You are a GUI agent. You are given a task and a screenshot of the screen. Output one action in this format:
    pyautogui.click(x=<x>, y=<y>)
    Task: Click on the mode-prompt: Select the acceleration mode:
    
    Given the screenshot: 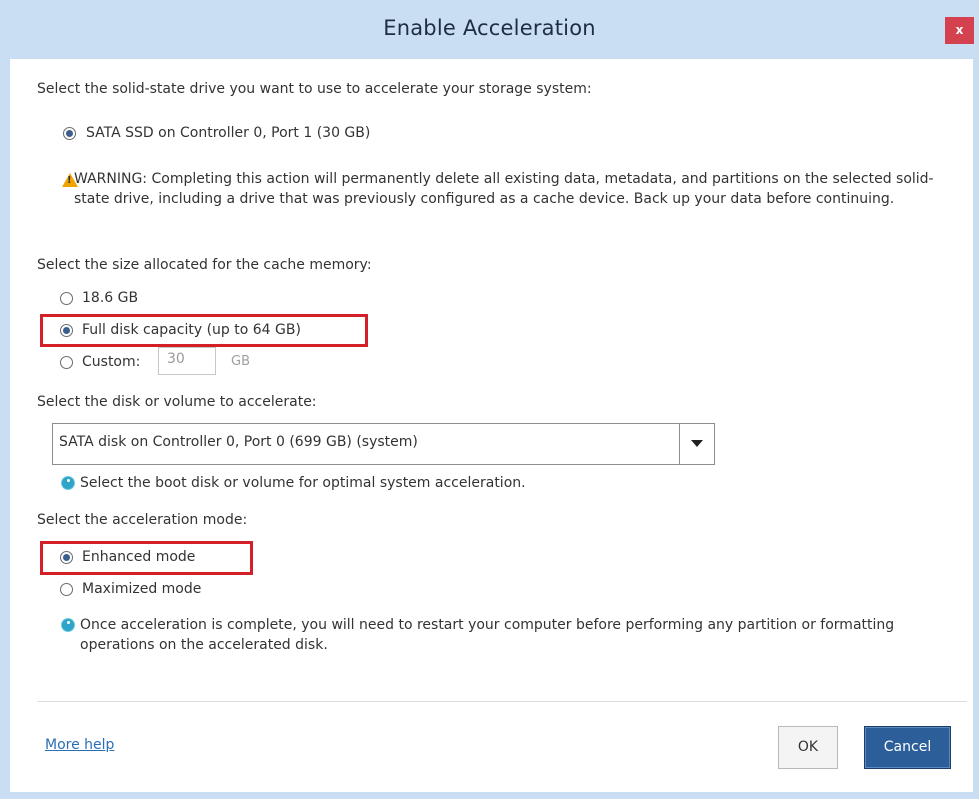 What is the action you would take?
    pyautogui.click(x=142, y=520)
    